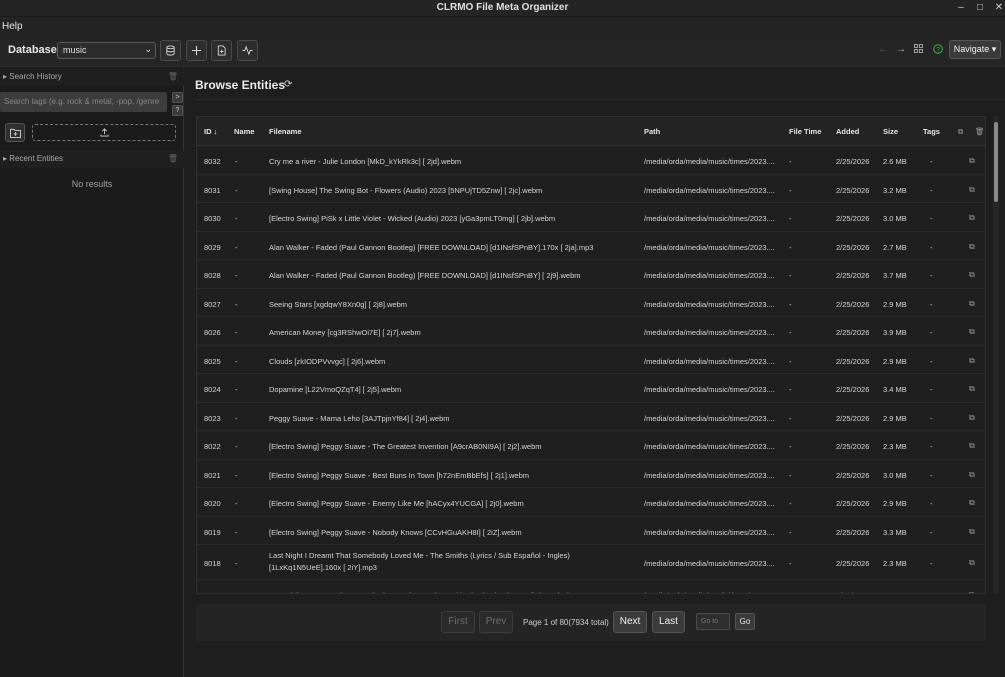  What do you see at coordinates (961, 7) in the screenshot?
I see `minimize-button: –` at bounding box center [961, 7].